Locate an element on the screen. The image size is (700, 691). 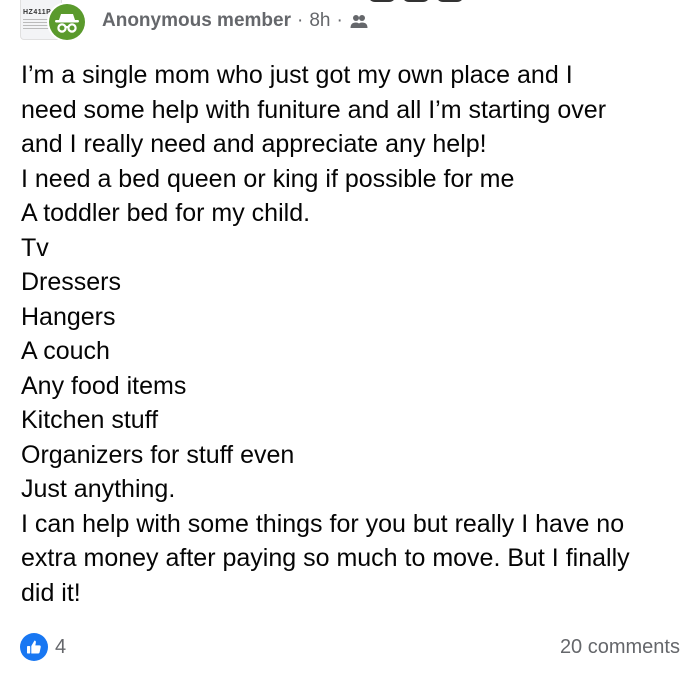
like-icon is located at coordinates (34, 647).